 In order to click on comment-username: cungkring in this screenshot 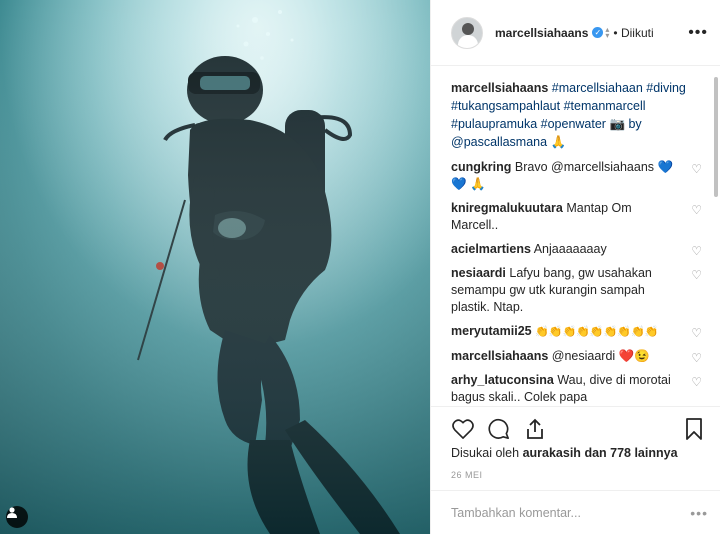, I will do `click(481, 167)`.